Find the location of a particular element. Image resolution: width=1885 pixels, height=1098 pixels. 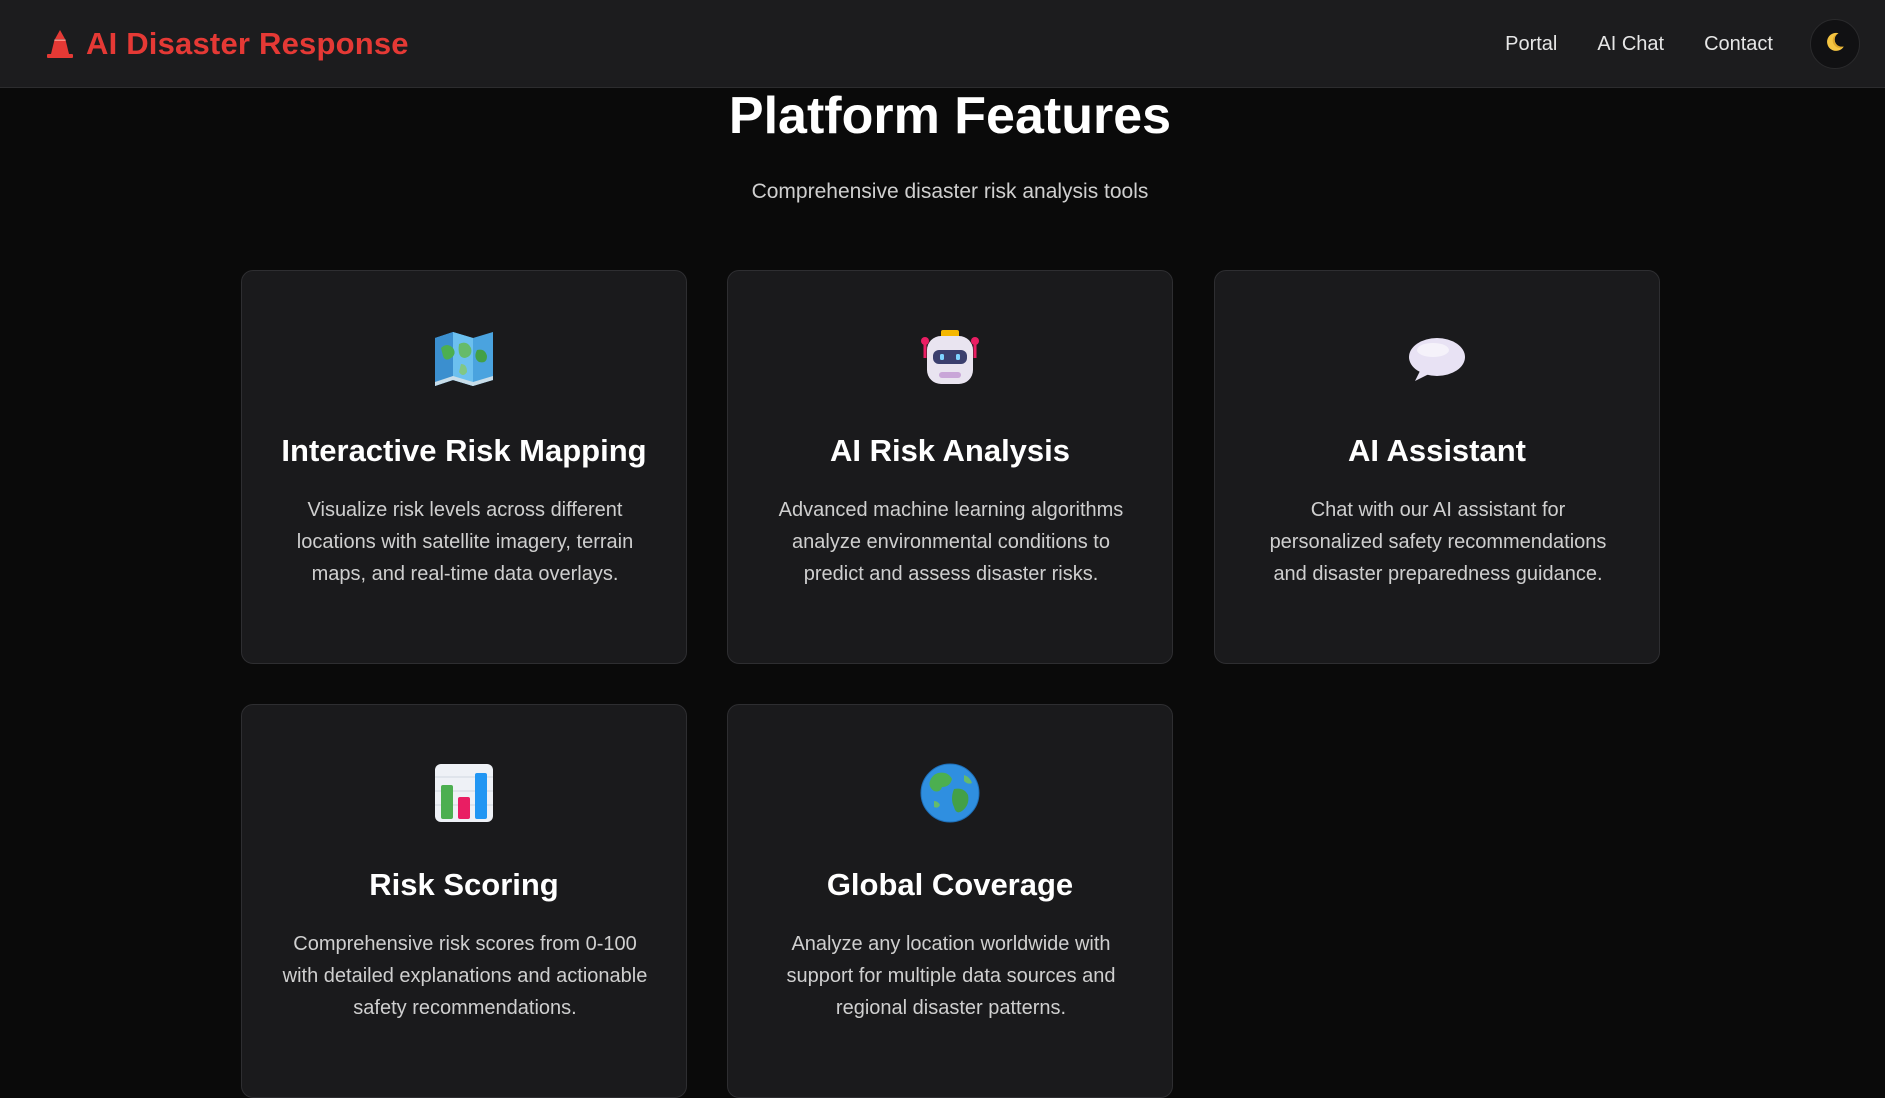

moon-icon is located at coordinates (1835, 44).